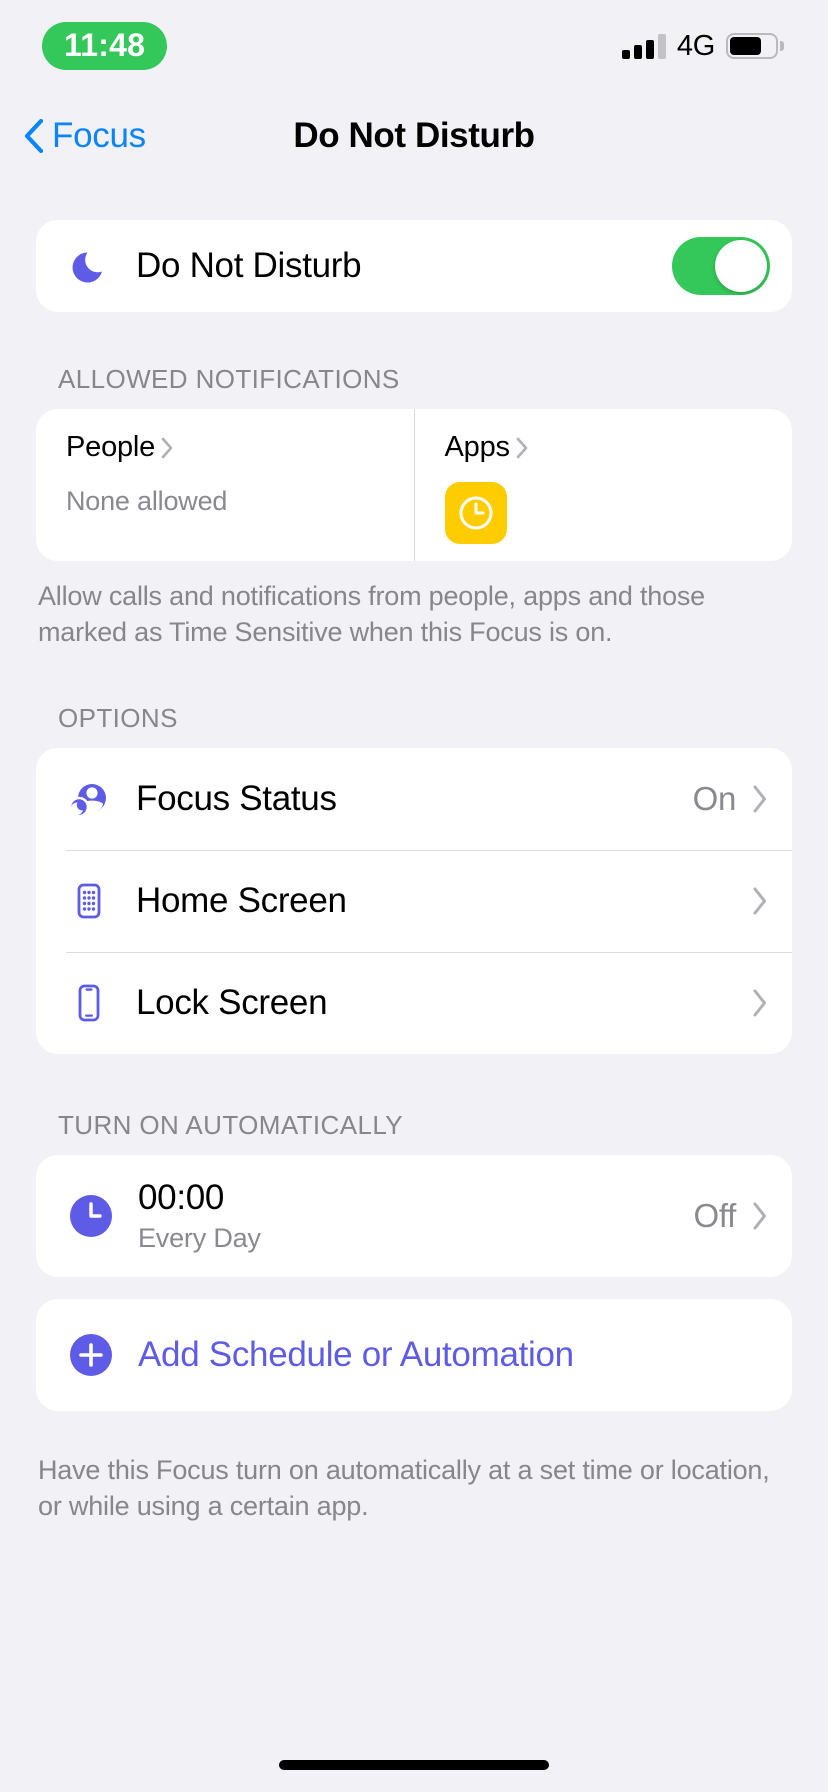  Describe the element at coordinates (414, 1765) in the screenshot. I see `home-indicator` at that location.